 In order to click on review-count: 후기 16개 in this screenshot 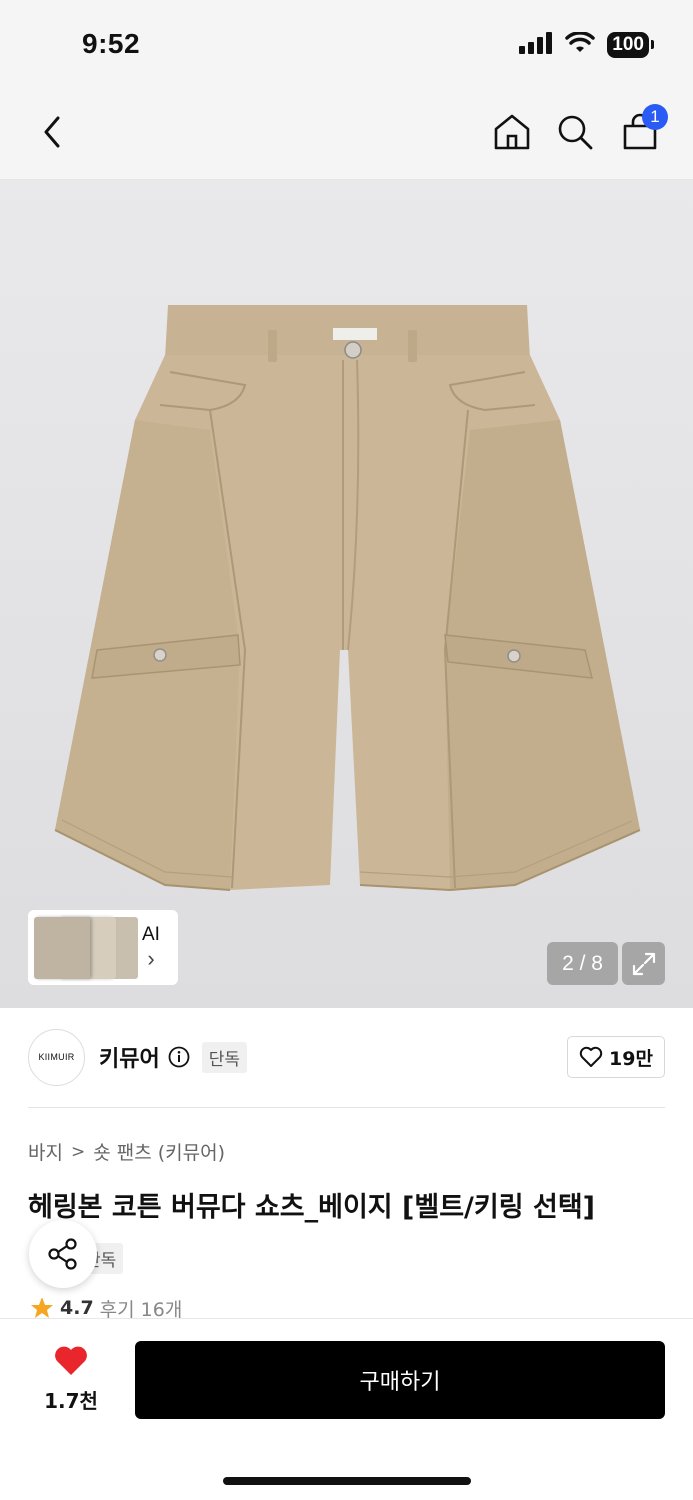, I will do `click(141, 1308)`.